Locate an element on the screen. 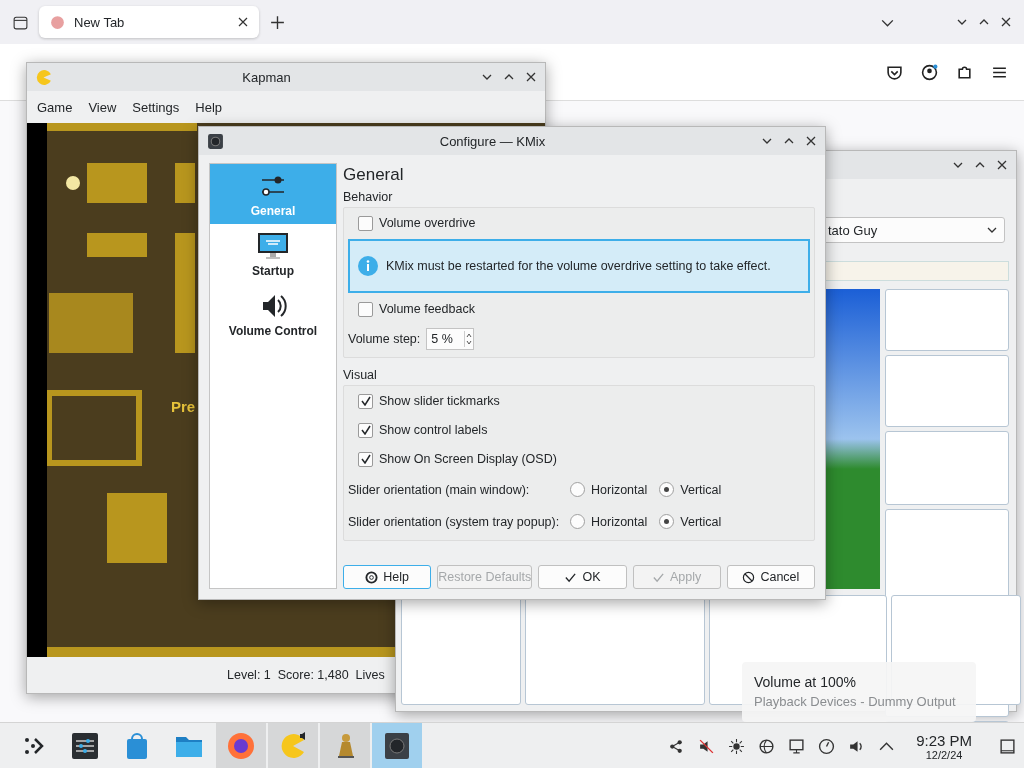 This screenshot has height=768, width=1024. dialog-button: OK is located at coordinates (582, 577).